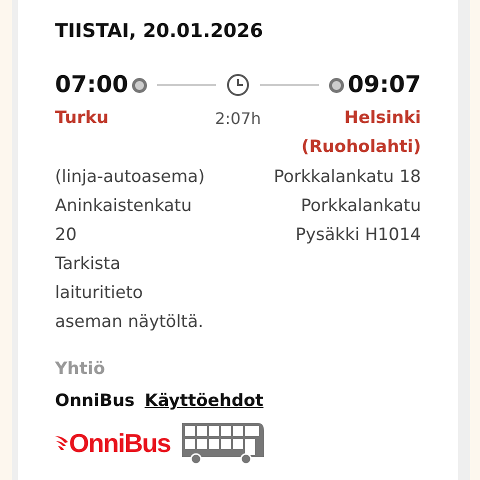 This screenshot has height=480, width=480. Describe the element at coordinates (66, 235) in the screenshot. I see `departure-address-line: 20` at that location.